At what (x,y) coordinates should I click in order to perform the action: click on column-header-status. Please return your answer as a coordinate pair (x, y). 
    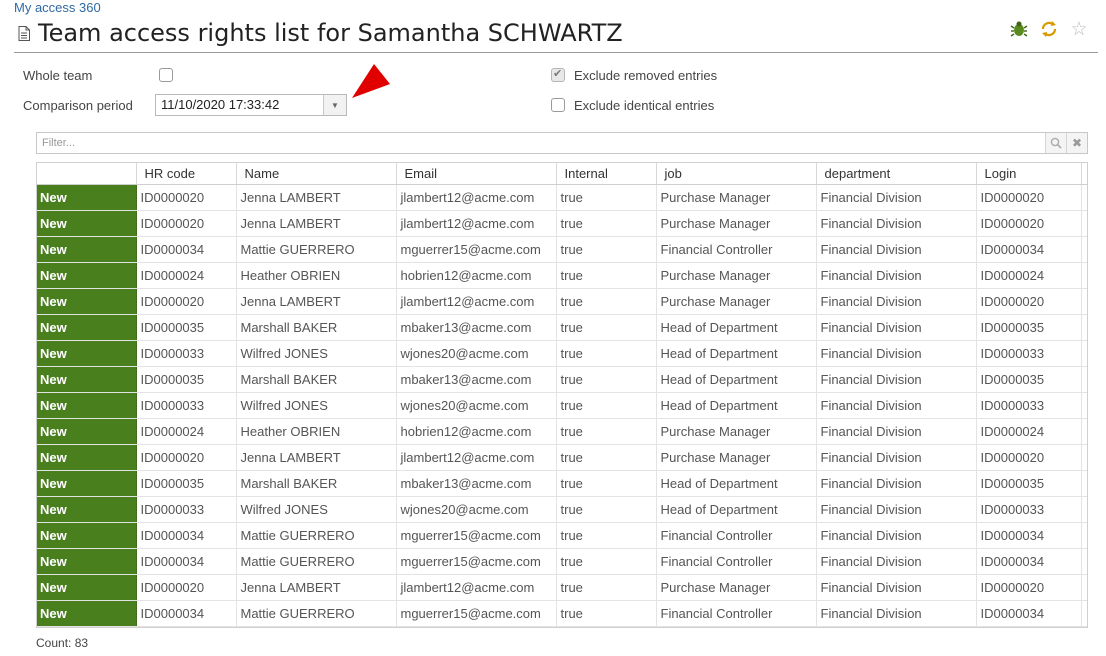
    Looking at the image, I should click on (87, 174).